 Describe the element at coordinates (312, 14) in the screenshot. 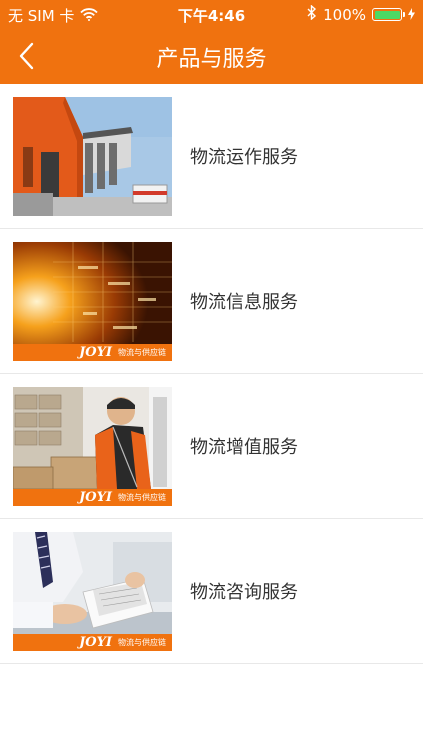

I see `bluetooth-icon` at that location.